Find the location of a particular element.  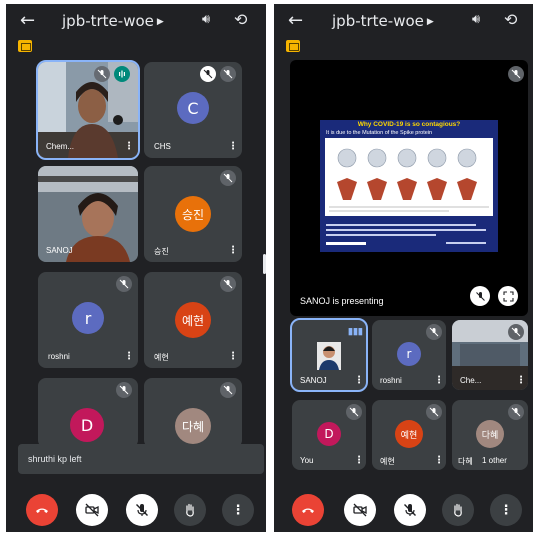

participant-tile-chs: C CHS ⋮ is located at coordinates (193, 110).